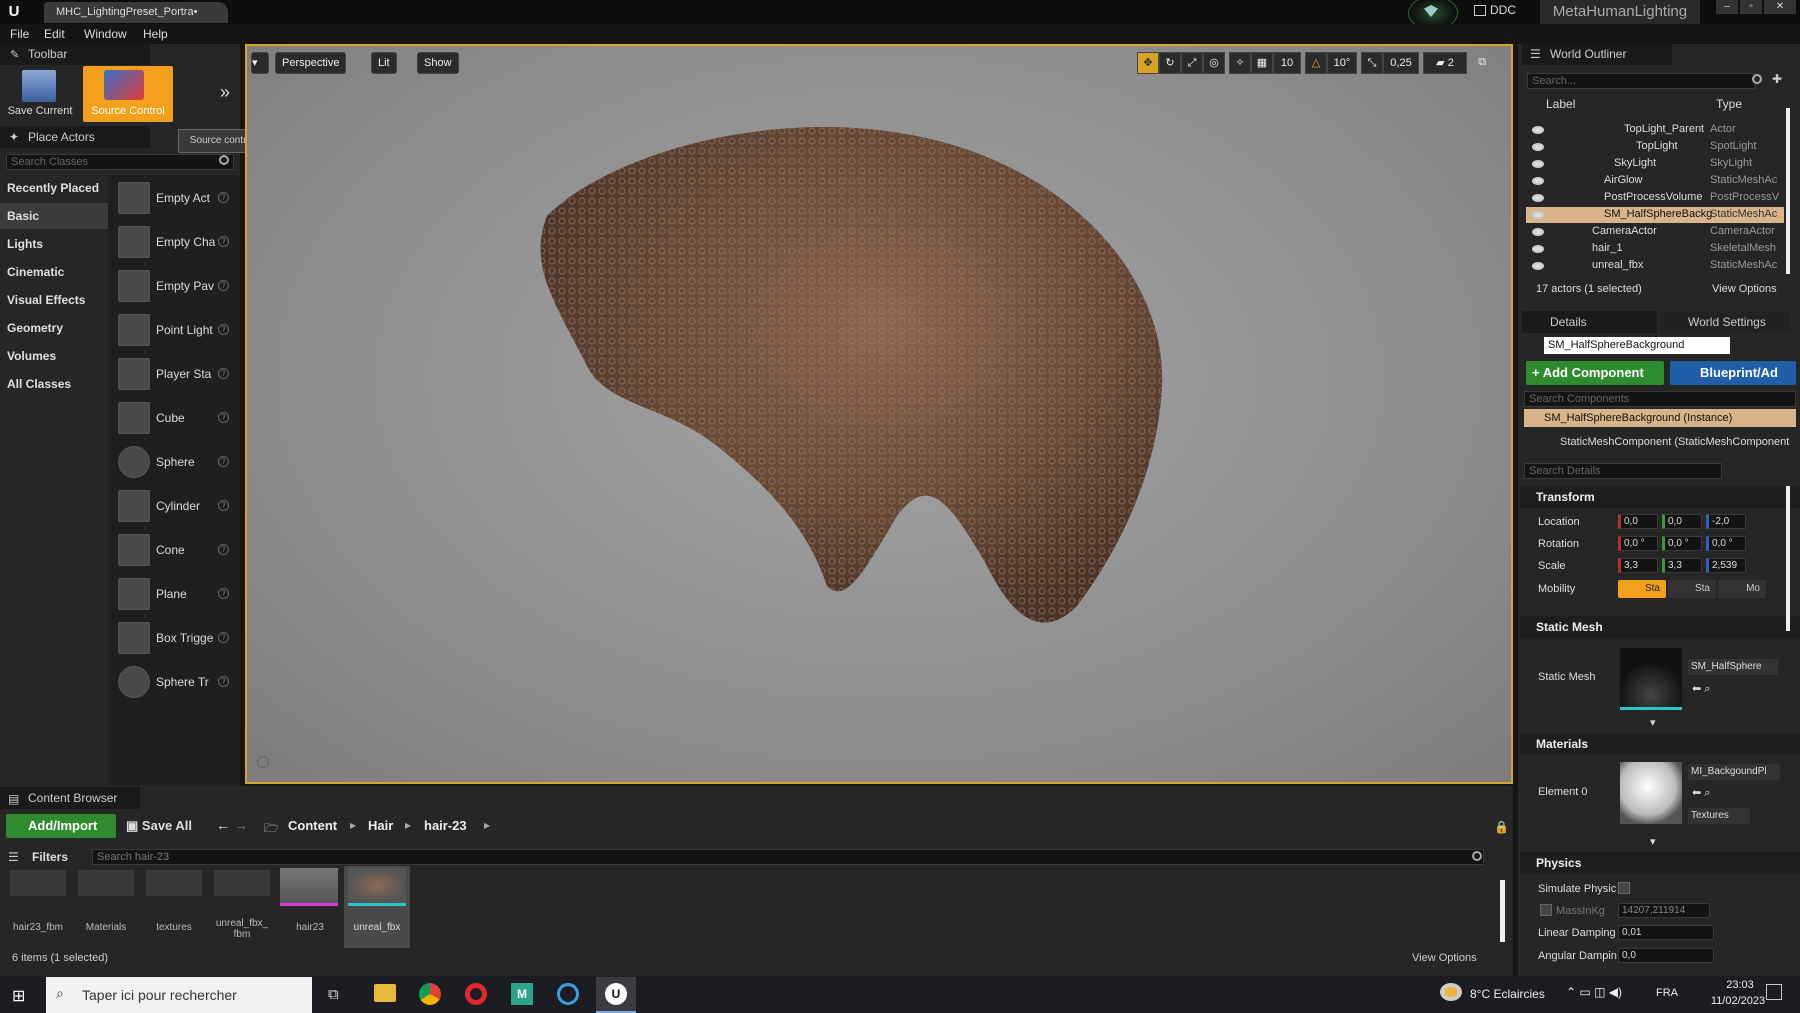  What do you see at coordinates (1623, 180) in the screenshot?
I see `outliner-row-label: AirGlow` at bounding box center [1623, 180].